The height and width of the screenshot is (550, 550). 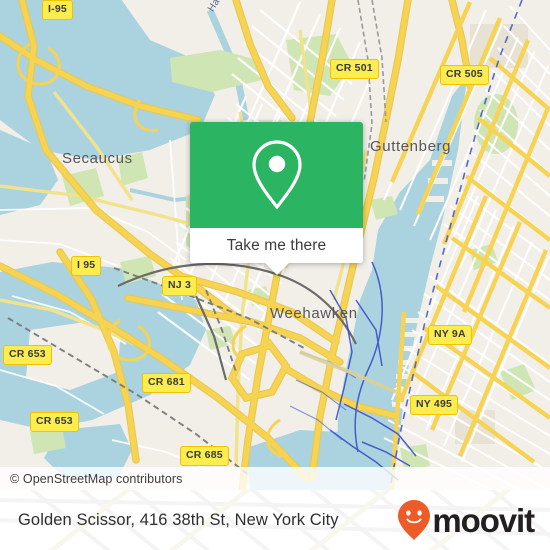 What do you see at coordinates (450, 335) in the screenshot?
I see `road-shield-ny-9a: NY 9A` at bounding box center [450, 335].